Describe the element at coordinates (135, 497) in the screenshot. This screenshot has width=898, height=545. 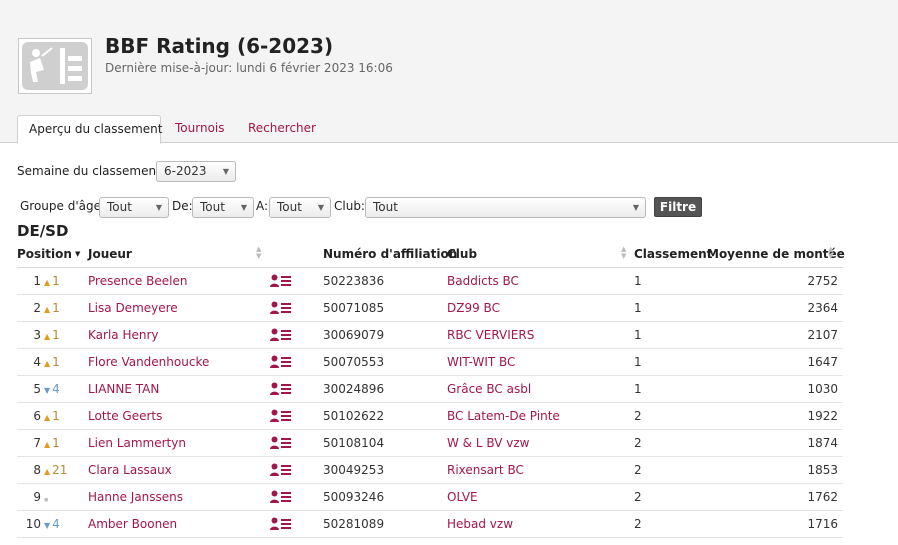
I see `player-link: Hanne Janssens` at that location.